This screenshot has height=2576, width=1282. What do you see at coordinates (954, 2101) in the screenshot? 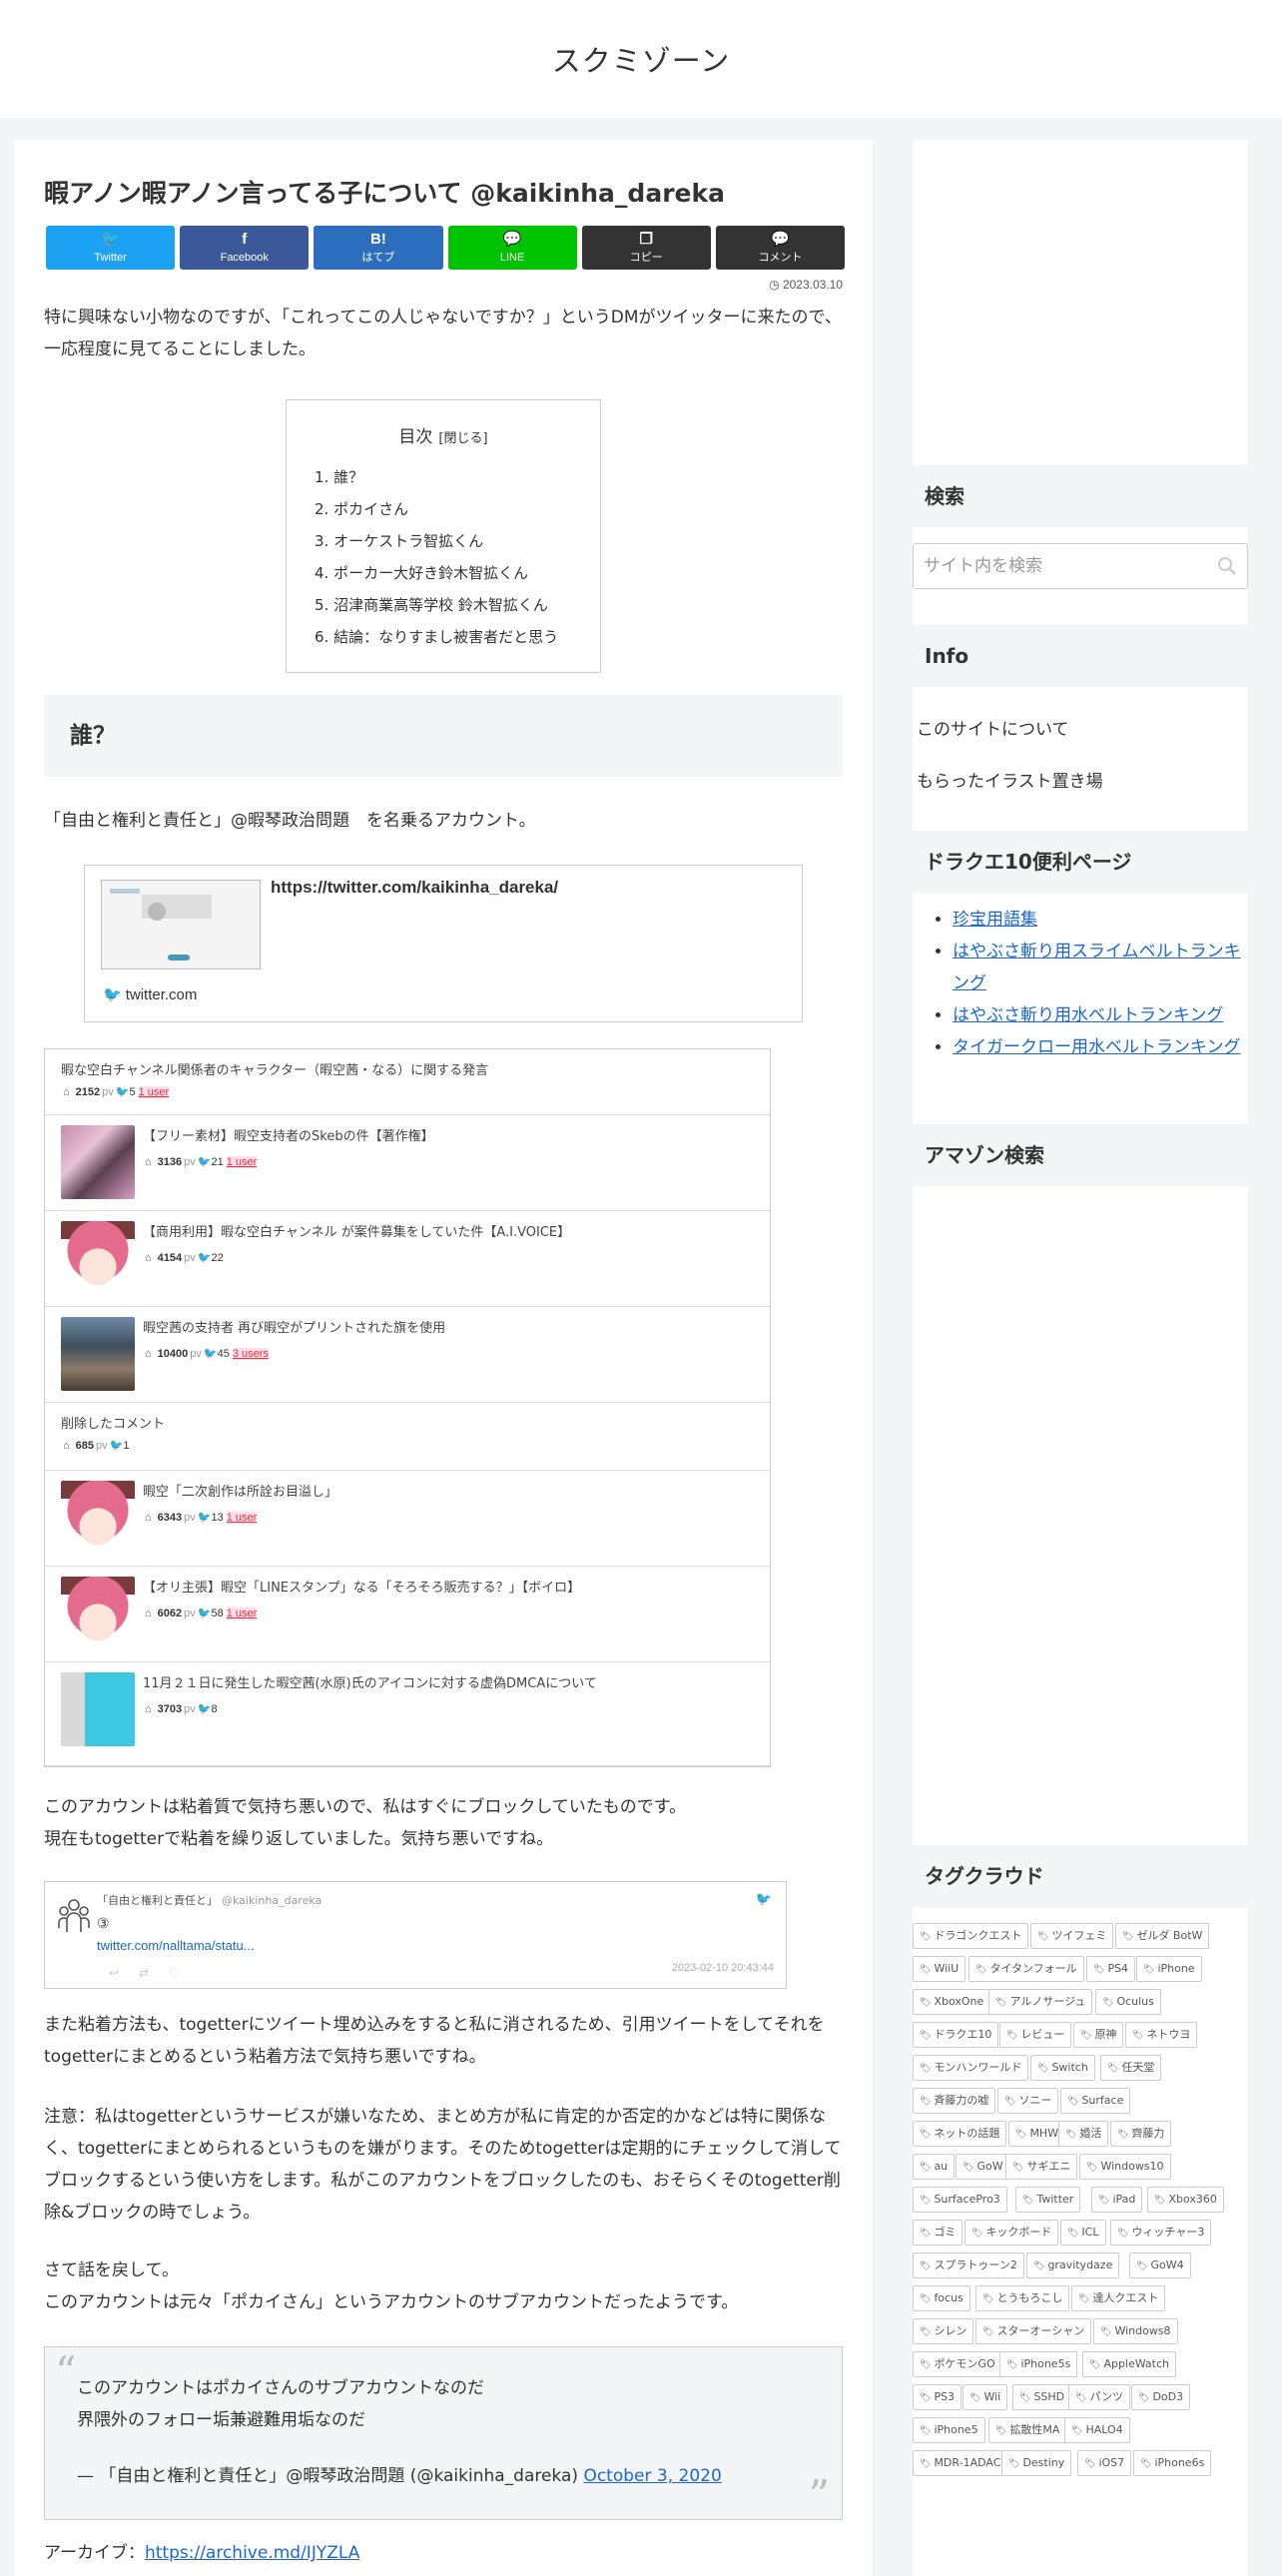
I see `tag-item: 🏷 斉藤力の嘘` at bounding box center [954, 2101].